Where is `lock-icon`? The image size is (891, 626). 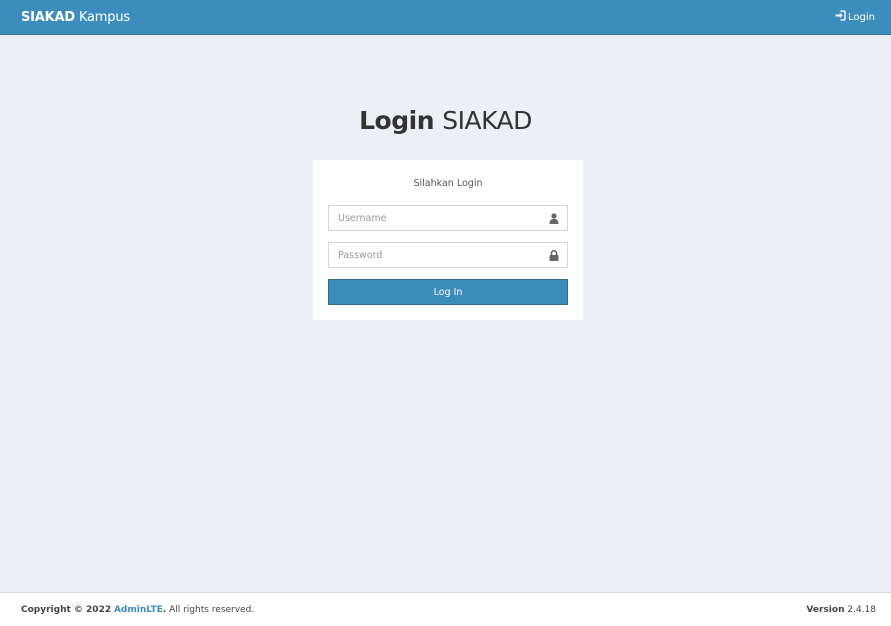 lock-icon is located at coordinates (554, 255).